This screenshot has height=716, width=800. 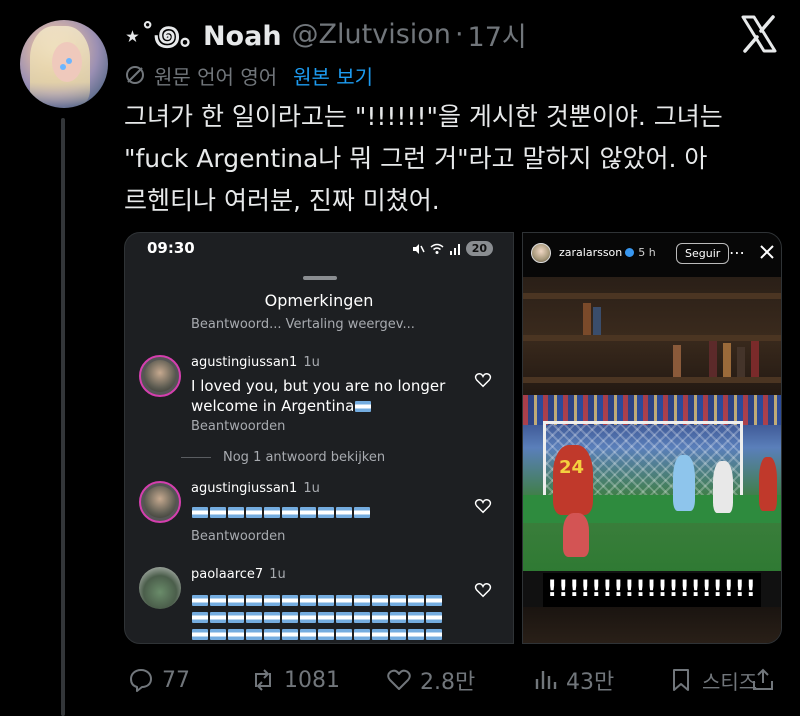 What do you see at coordinates (703, 253) in the screenshot?
I see `follow-button: Seguir` at bounding box center [703, 253].